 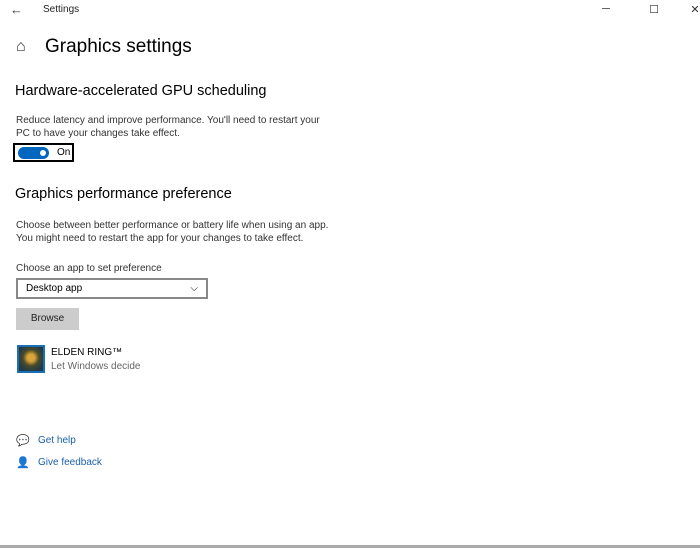 I want to click on back-arrow-icon: ←, so click(x=16, y=9).